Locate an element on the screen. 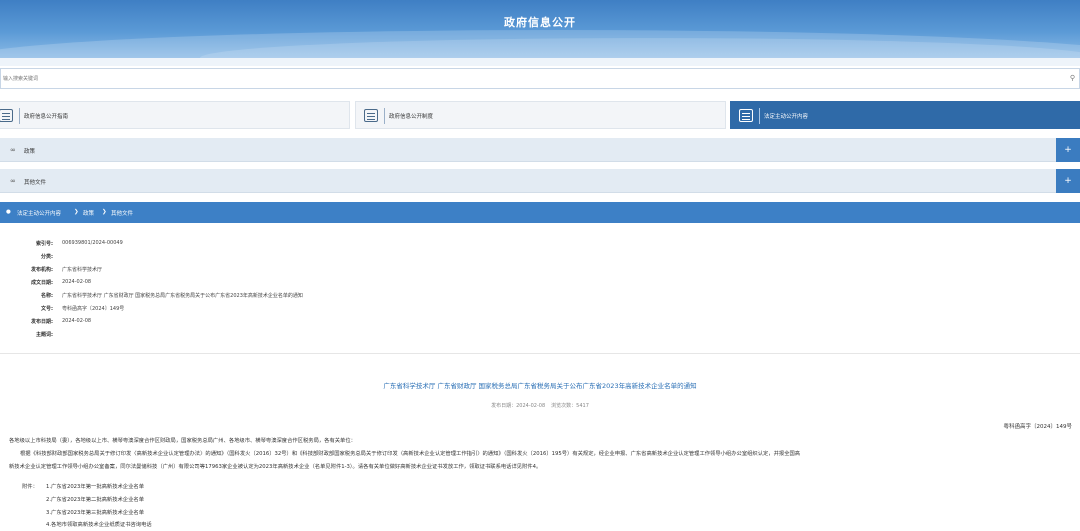 The width and height of the screenshot is (1080, 531). attachment-link: 3.广东省2023年第三批高新技术企业名单 is located at coordinates (95, 512).